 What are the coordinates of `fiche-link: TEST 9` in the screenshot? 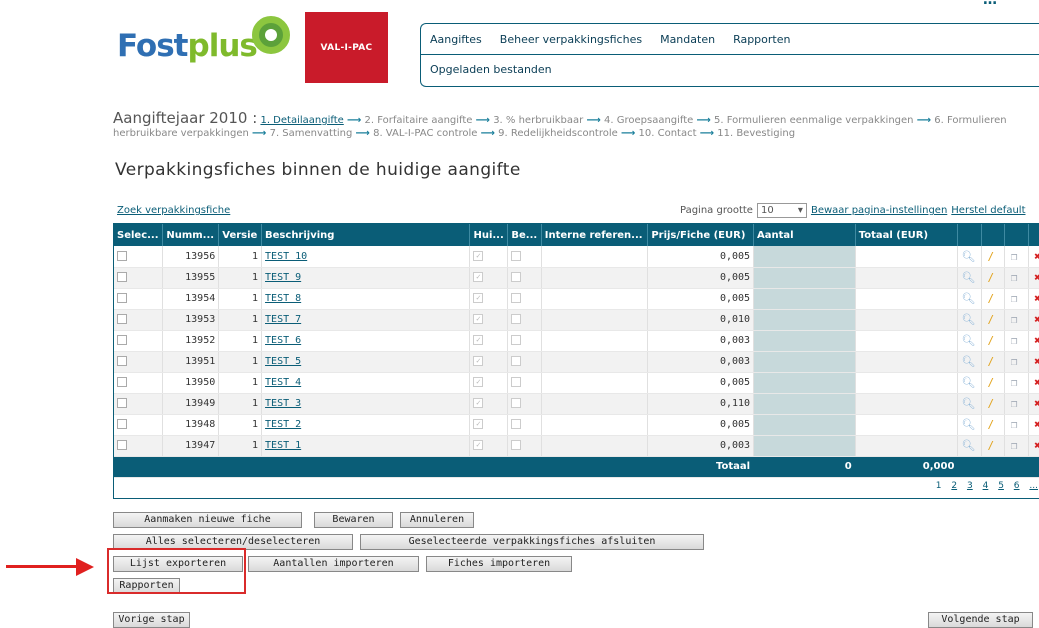 It's located at (283, 277).